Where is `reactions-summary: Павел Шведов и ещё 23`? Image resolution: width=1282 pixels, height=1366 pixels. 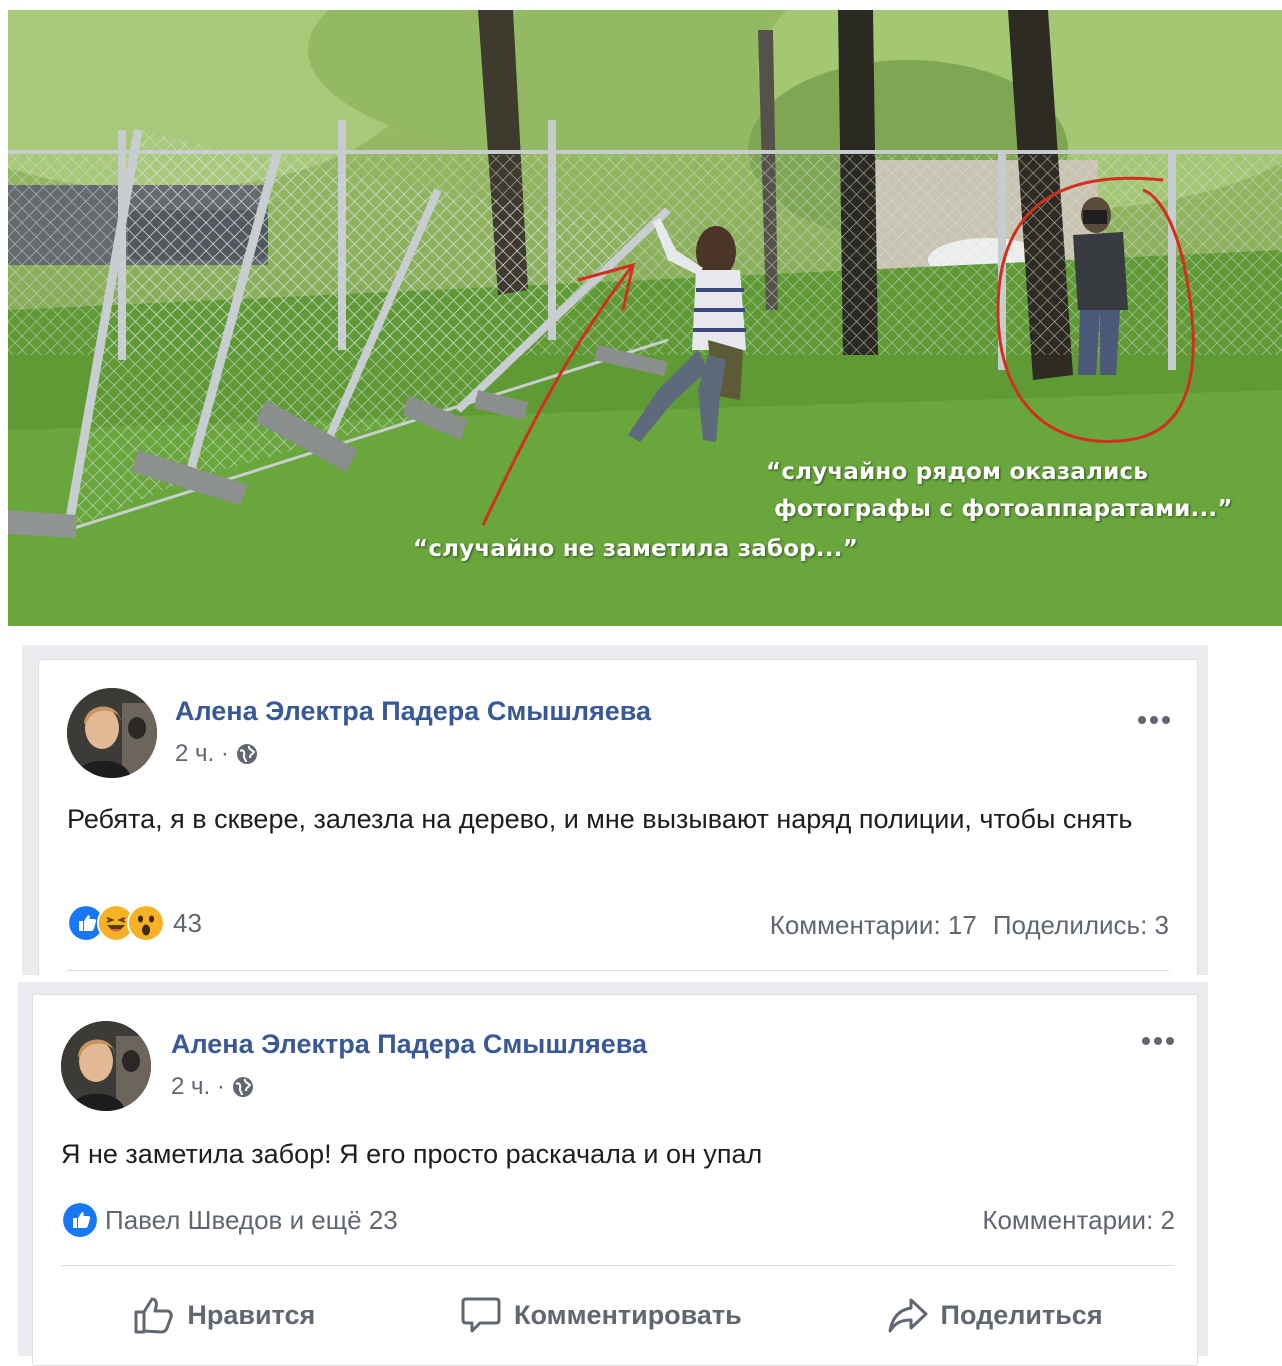 reactions-summary: Павел Шведов и ещё 23 is located at coordinates (229, 1220).